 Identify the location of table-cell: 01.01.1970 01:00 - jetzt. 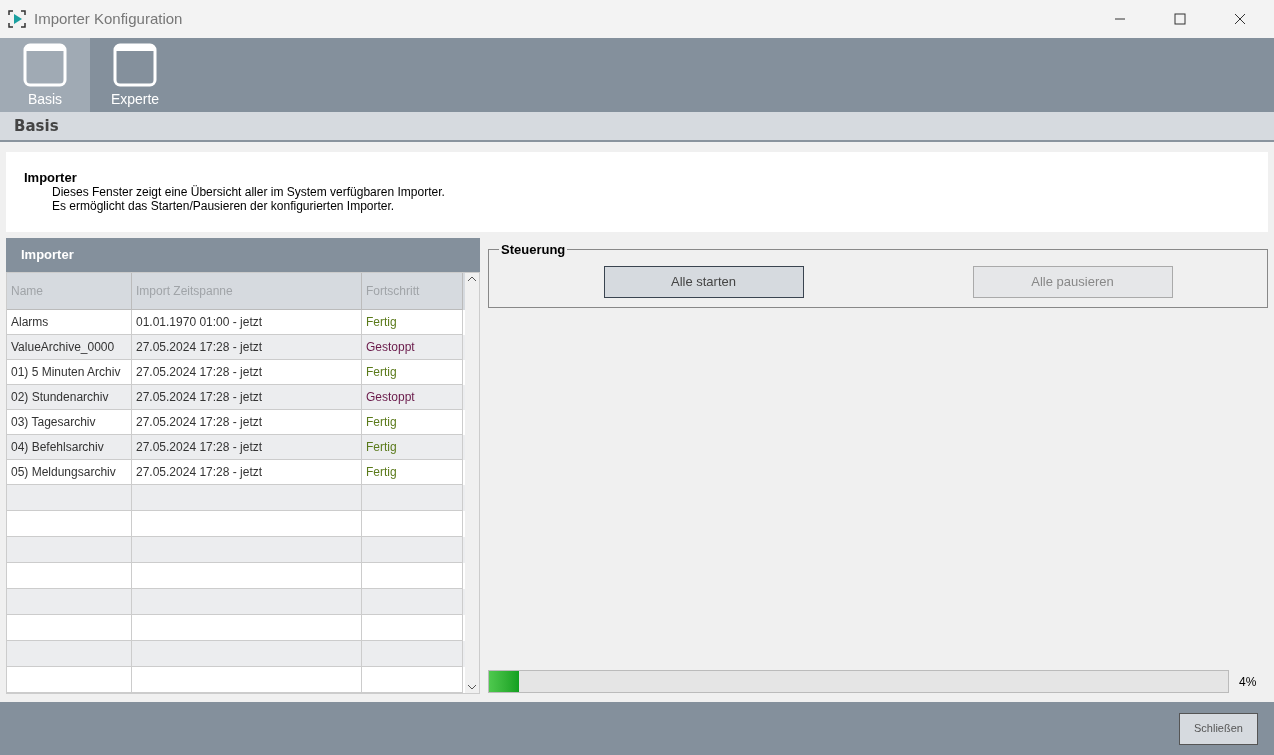
(247, 322).